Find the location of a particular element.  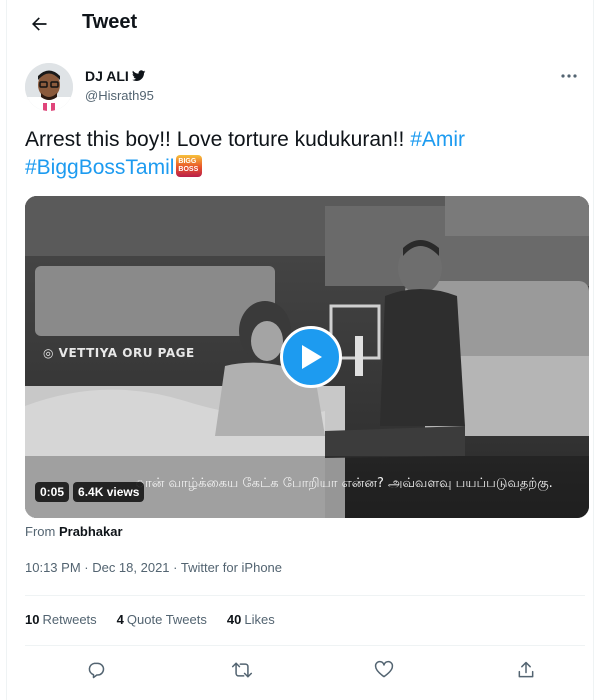

hashtag-link: #BiggBossTamil is located at coordinates (99, 167).